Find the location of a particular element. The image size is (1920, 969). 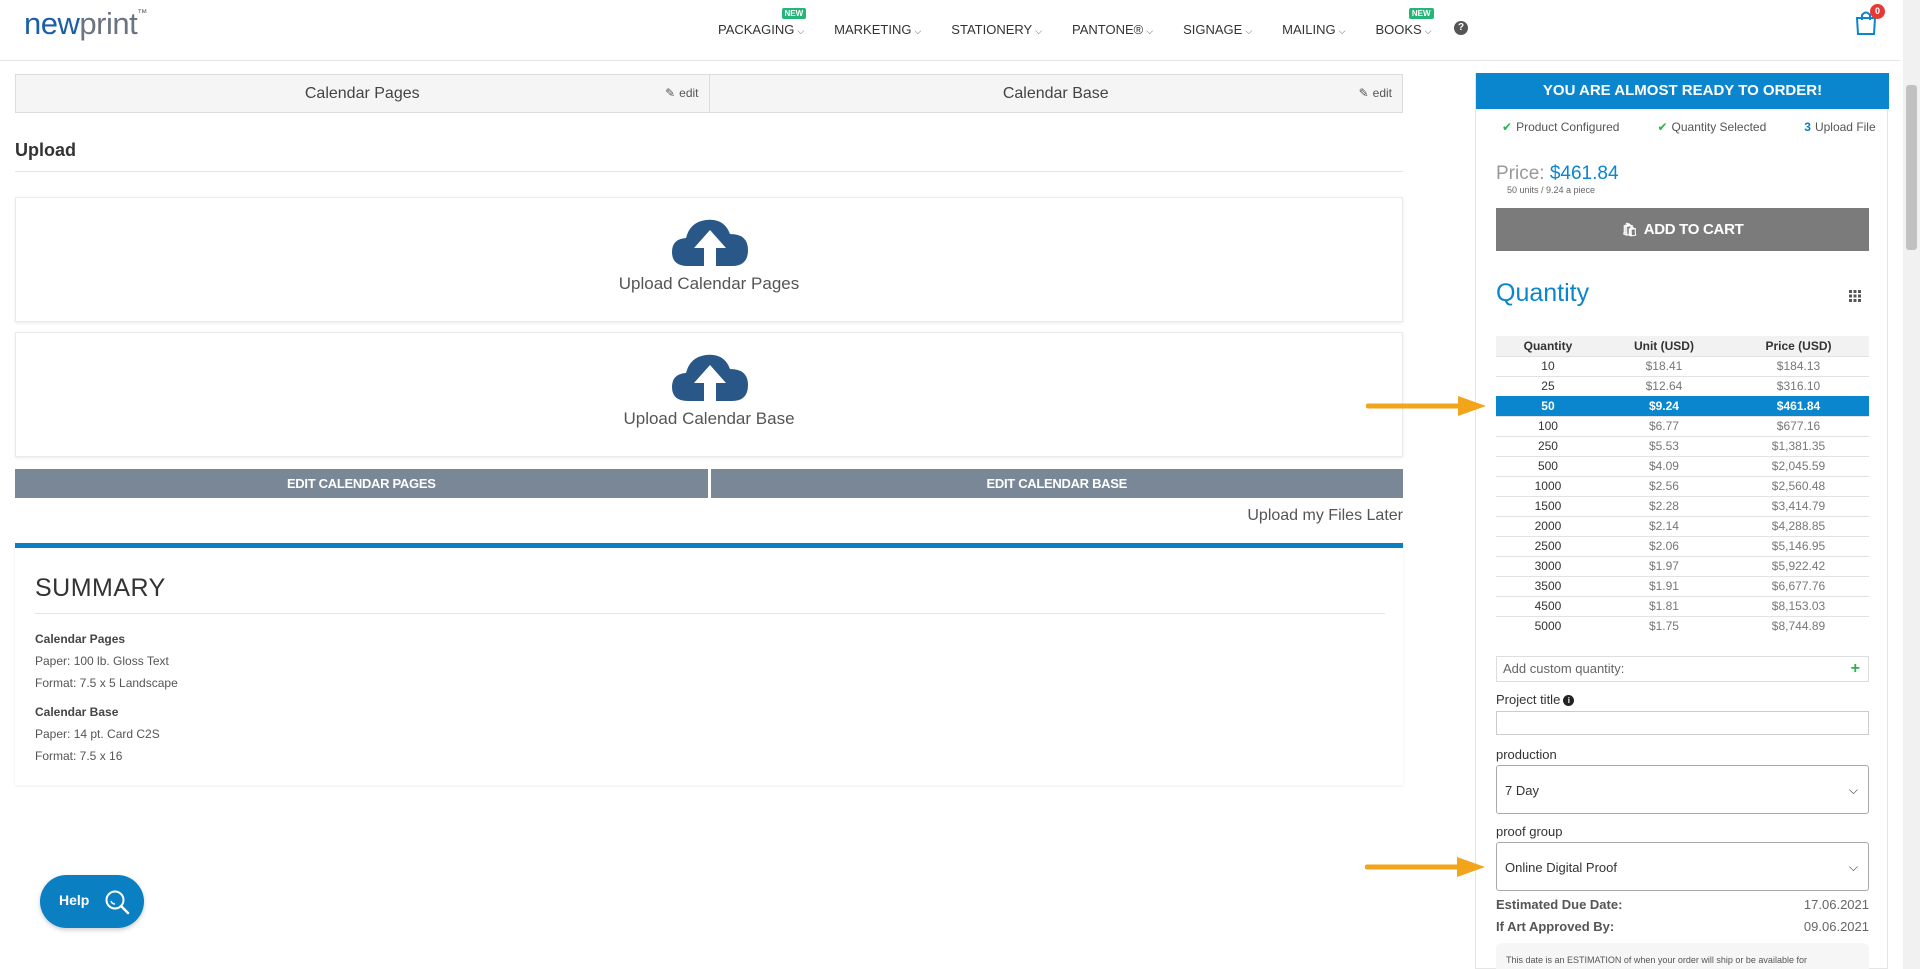

table-row: 1000 $2.56 $2,560.48 is located at coordinates (1682, 485).